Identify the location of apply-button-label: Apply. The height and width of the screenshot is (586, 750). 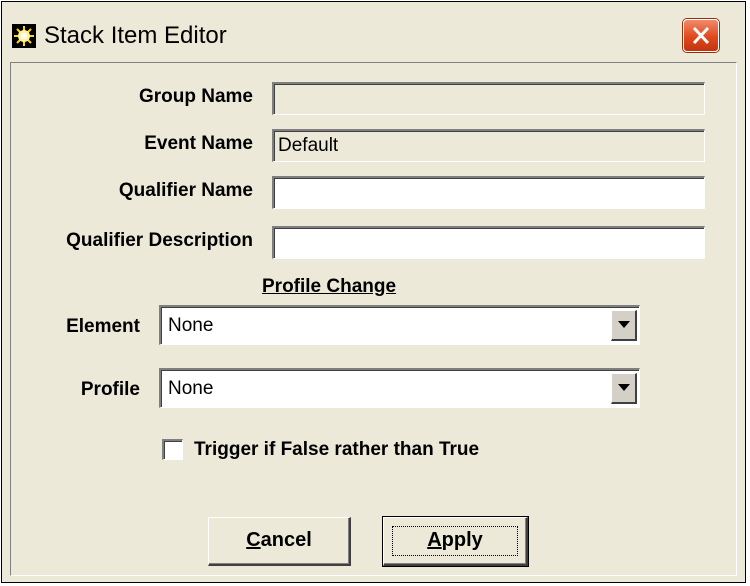
(455, 540).